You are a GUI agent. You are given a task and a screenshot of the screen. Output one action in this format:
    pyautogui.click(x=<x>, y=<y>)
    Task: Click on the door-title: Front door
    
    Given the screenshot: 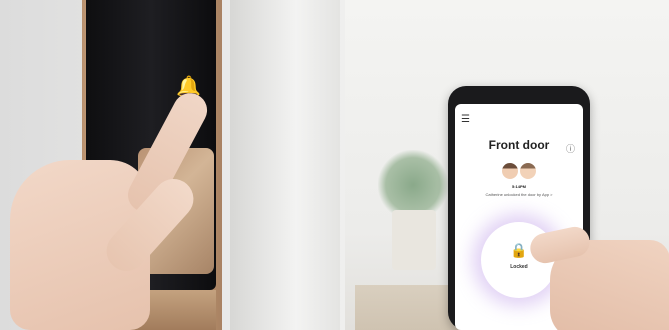 What is the action you would take?
    pyautogui.click(x=519, y=145)
    